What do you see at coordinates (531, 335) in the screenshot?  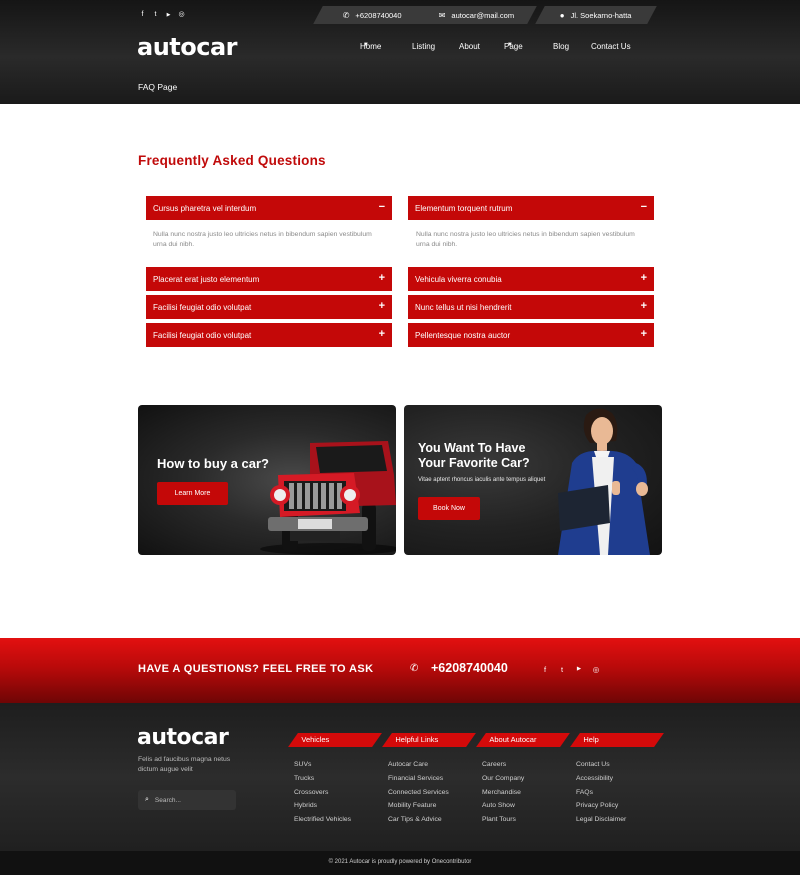 I see `faq-item-right-4: Pellentesque nostra auctor +` at bounding box center [531, 335].